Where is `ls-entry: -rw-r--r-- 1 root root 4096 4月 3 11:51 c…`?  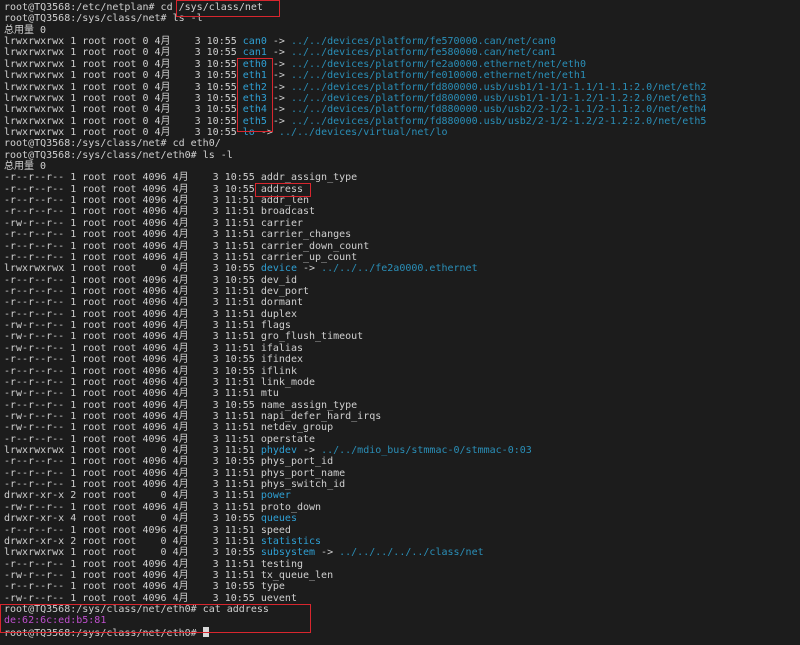
ls-entry: -rw-r--r-- 1 root root 4096 4月 3 11:51 c… is located at coordinates (355, 223).